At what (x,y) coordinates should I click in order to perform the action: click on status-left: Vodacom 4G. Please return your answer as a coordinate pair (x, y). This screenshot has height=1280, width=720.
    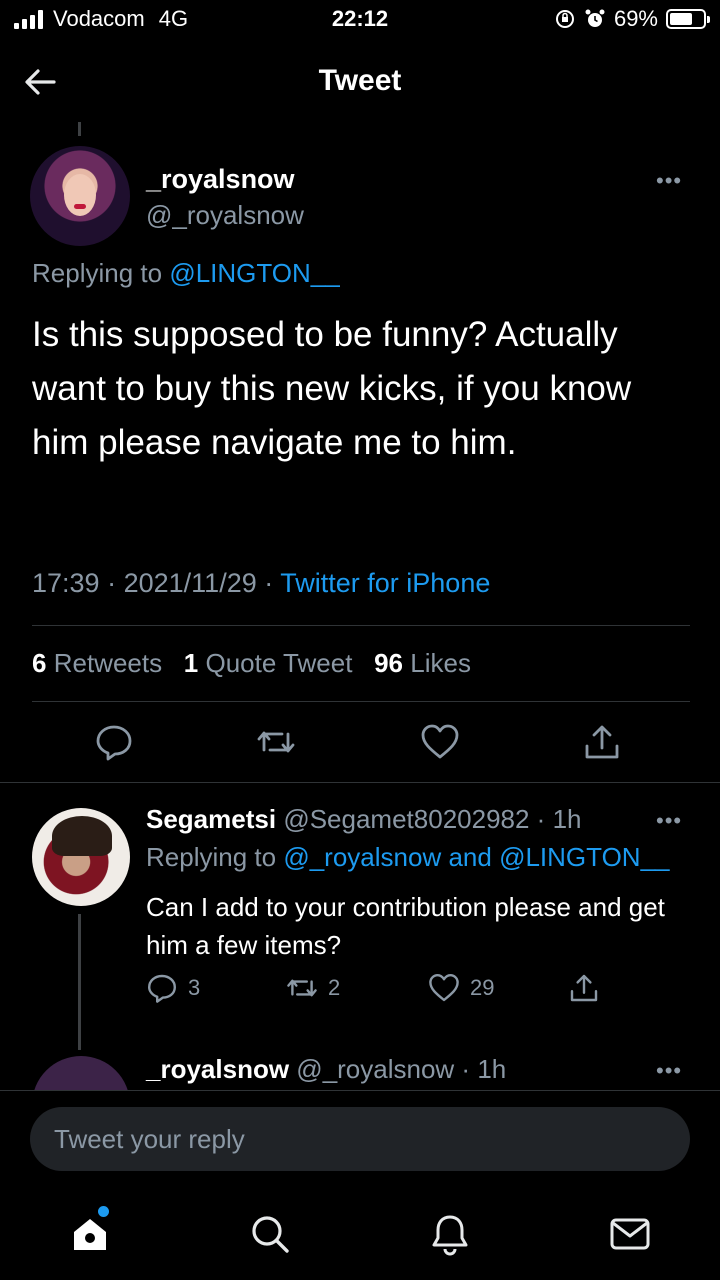
    Looking at the image, I should click on (101, 19).